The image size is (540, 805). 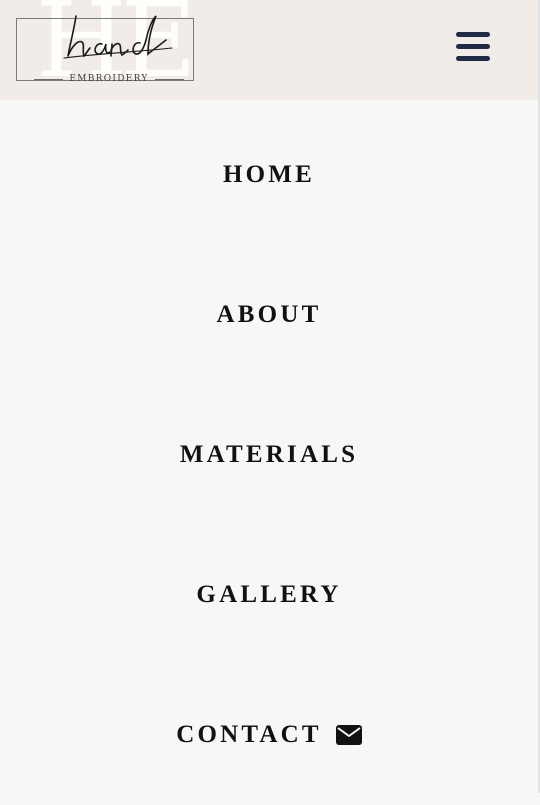 I want to click on site-header: HE EMBROIDERY, so click(x=270, y=50).